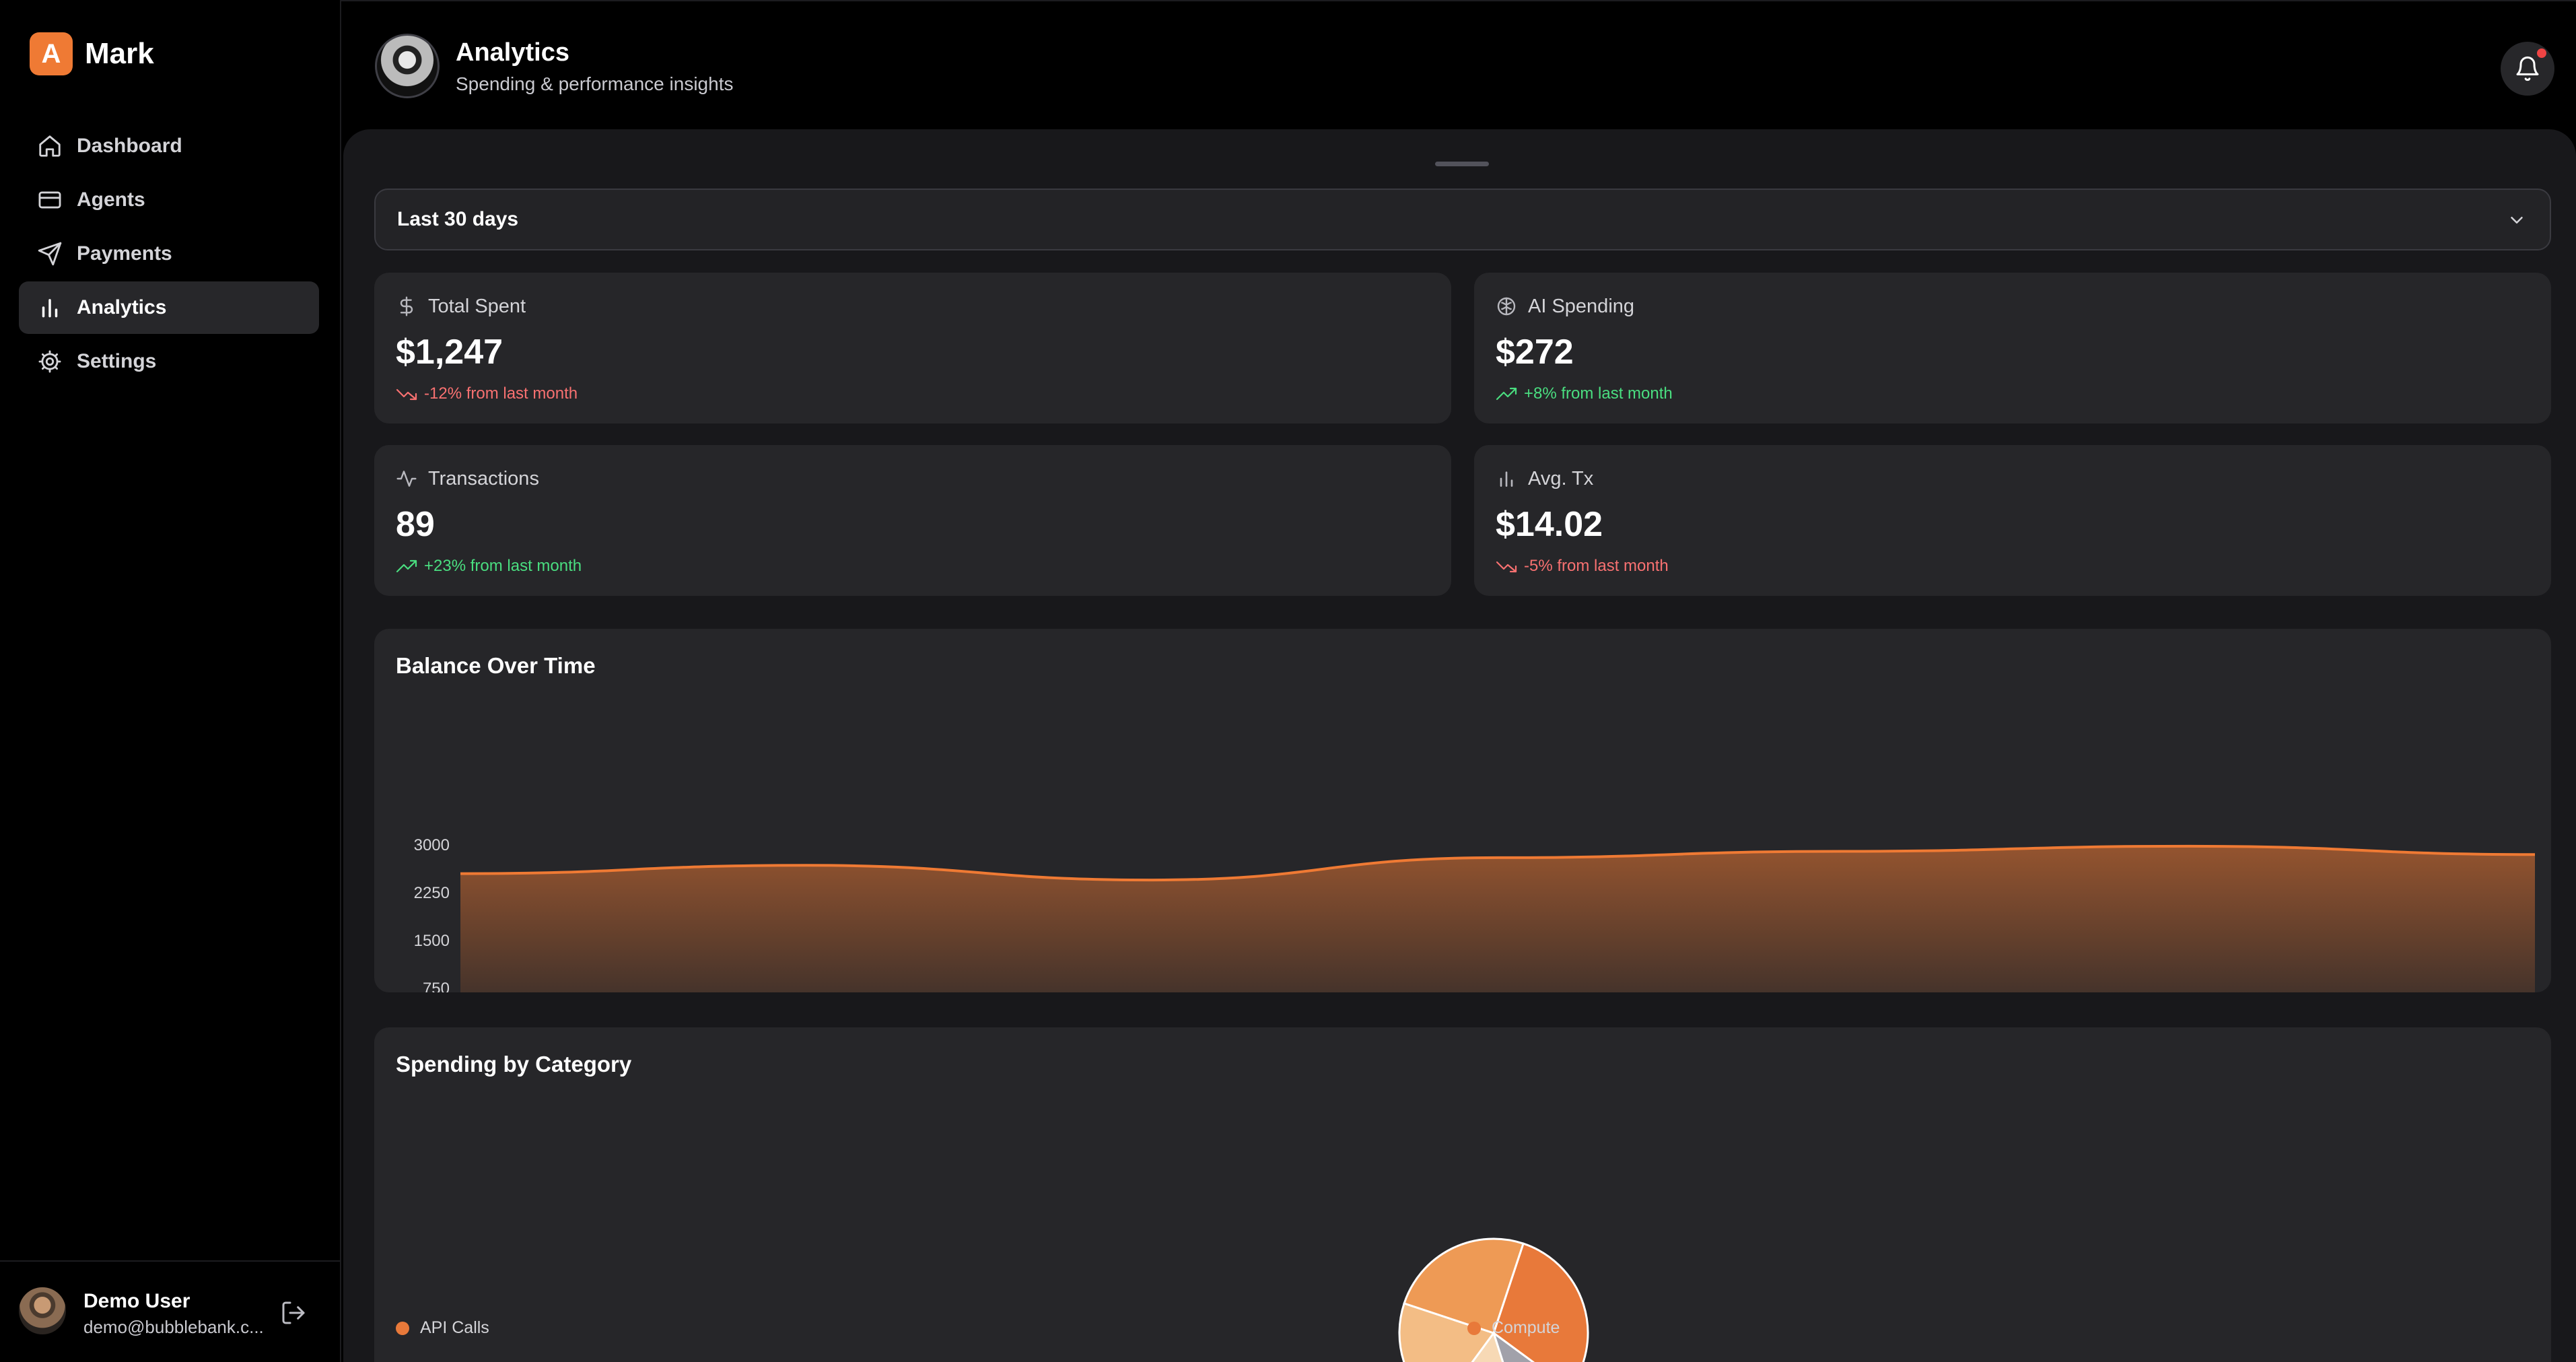 The height and width of the screenshot is (1362, 2576). Describe the element at coordinates (136, 1301) in the screenshot. I see `user-name: Demo User` at that location.